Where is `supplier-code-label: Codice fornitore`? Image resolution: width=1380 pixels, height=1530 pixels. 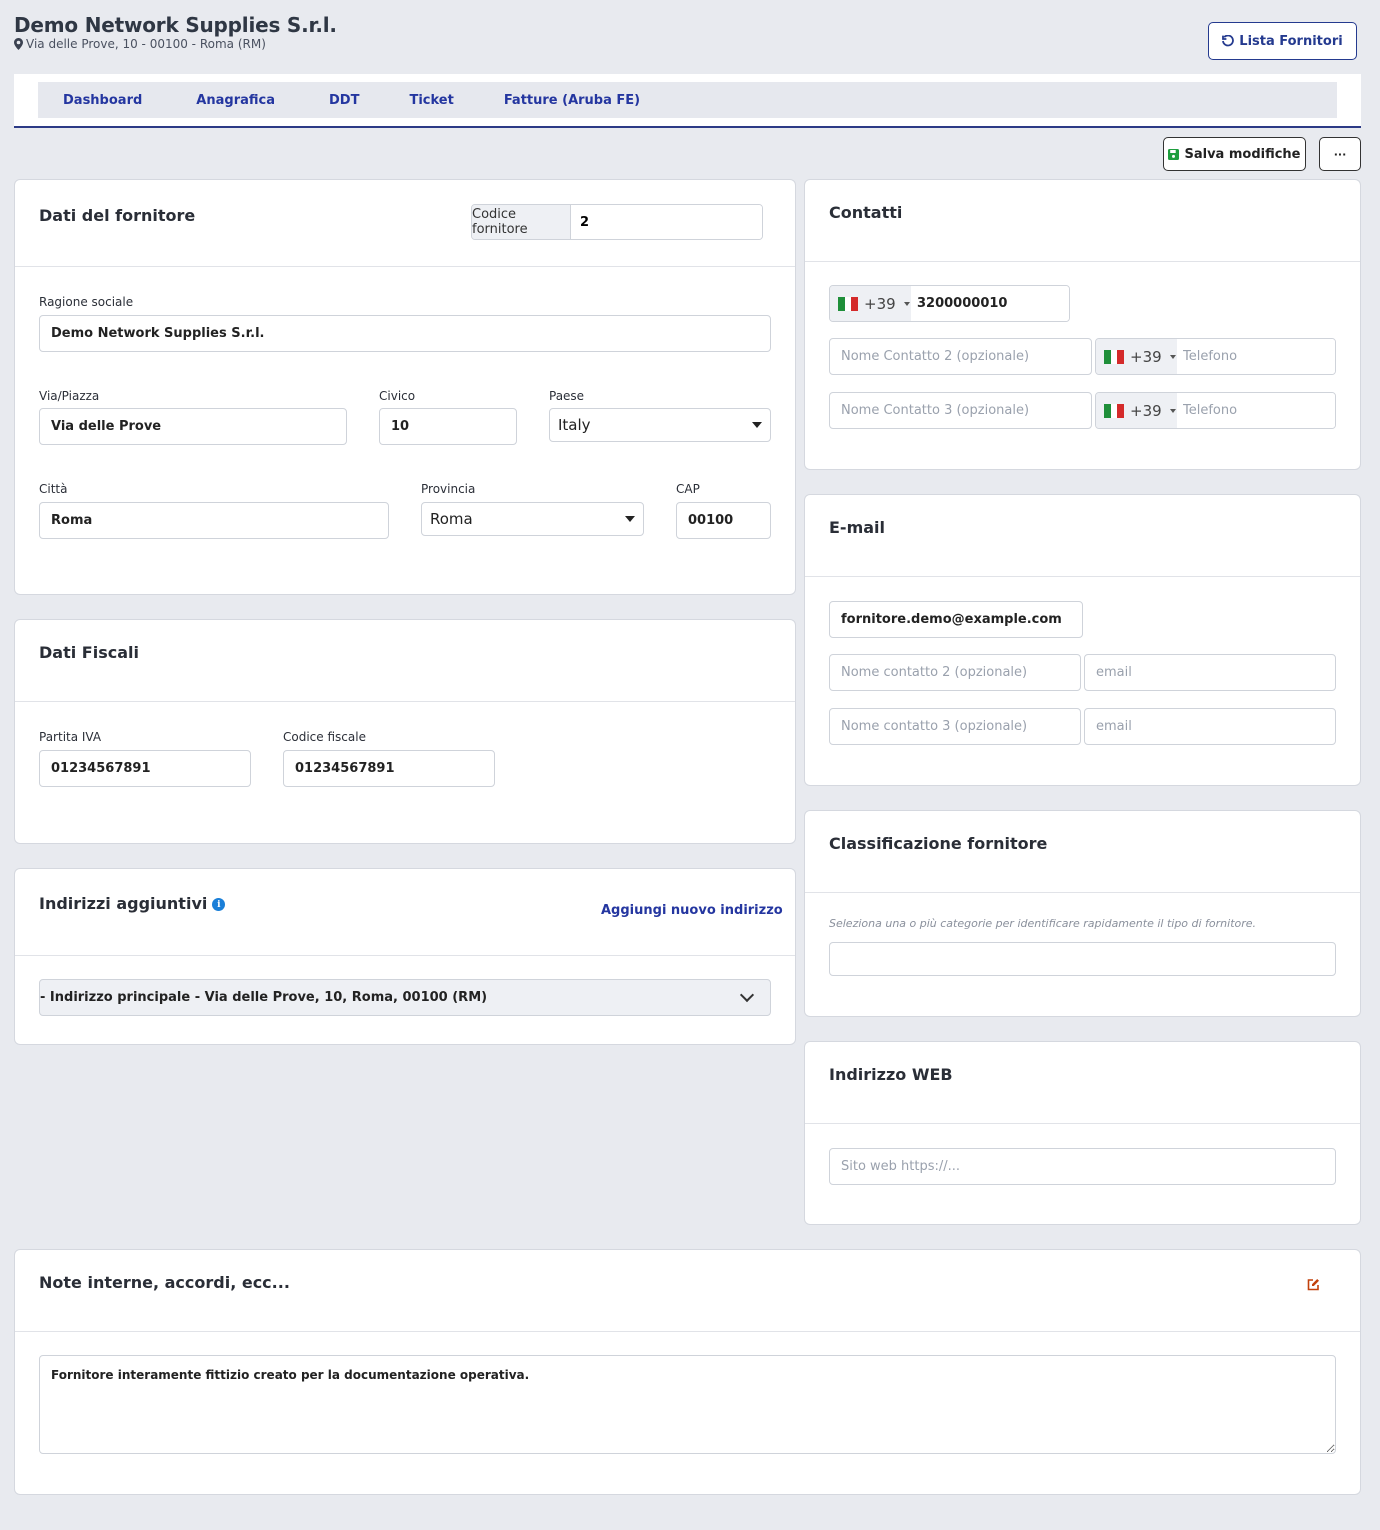
supplier-code-label: Codice fornitore is located at coordinates (521, 222).